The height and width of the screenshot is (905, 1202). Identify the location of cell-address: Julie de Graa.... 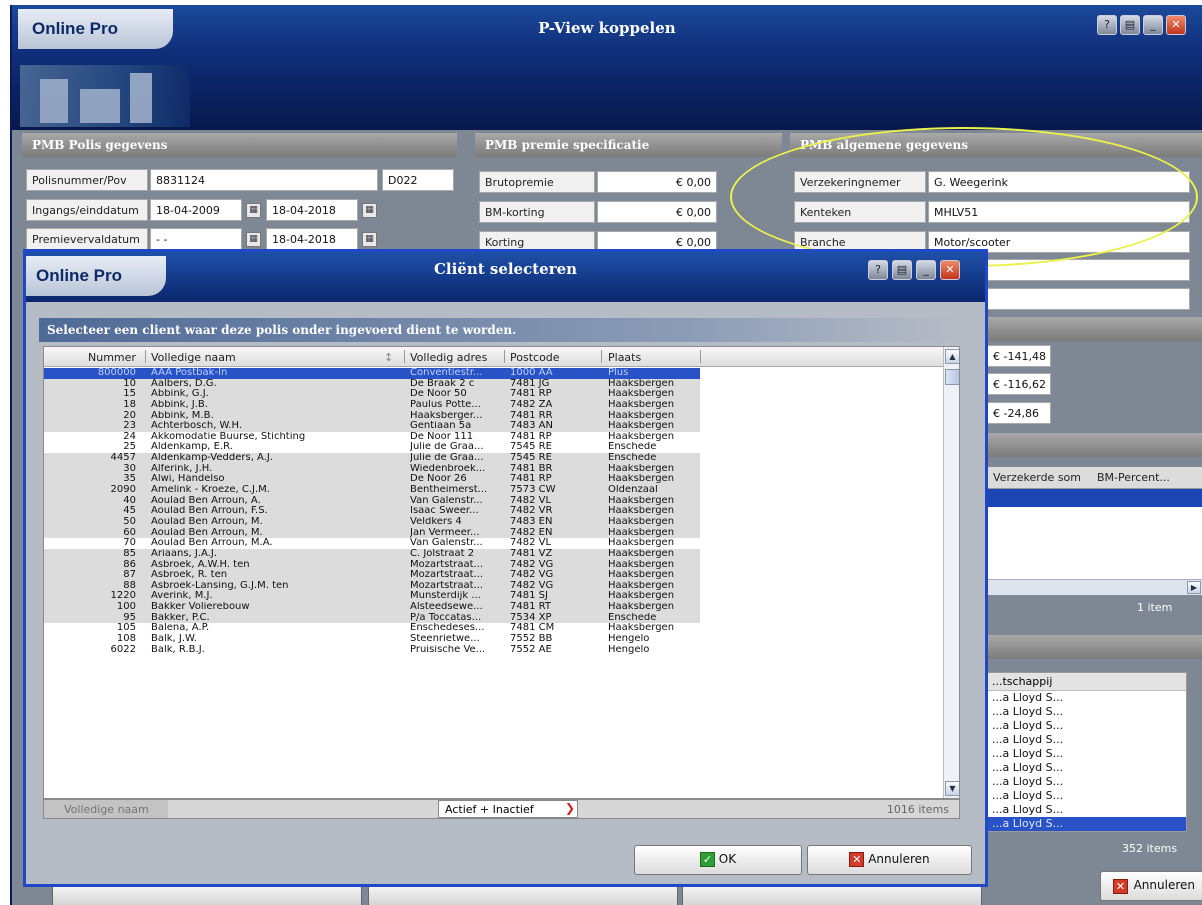
(447, 458).